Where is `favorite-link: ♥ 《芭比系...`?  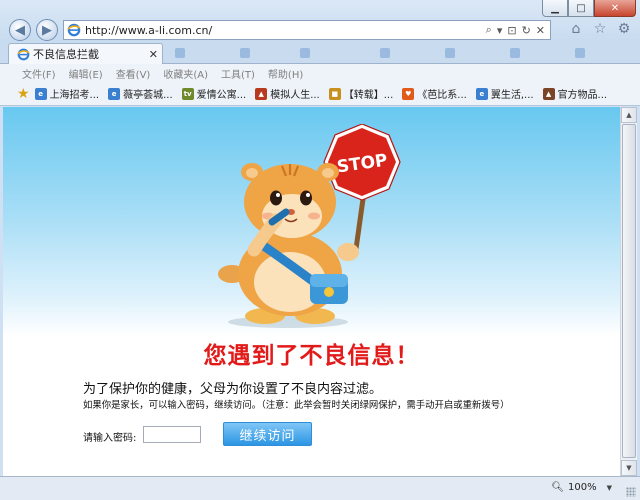
favorite-link: ♥ 《芭比系... is located at coordinates (434, 93).